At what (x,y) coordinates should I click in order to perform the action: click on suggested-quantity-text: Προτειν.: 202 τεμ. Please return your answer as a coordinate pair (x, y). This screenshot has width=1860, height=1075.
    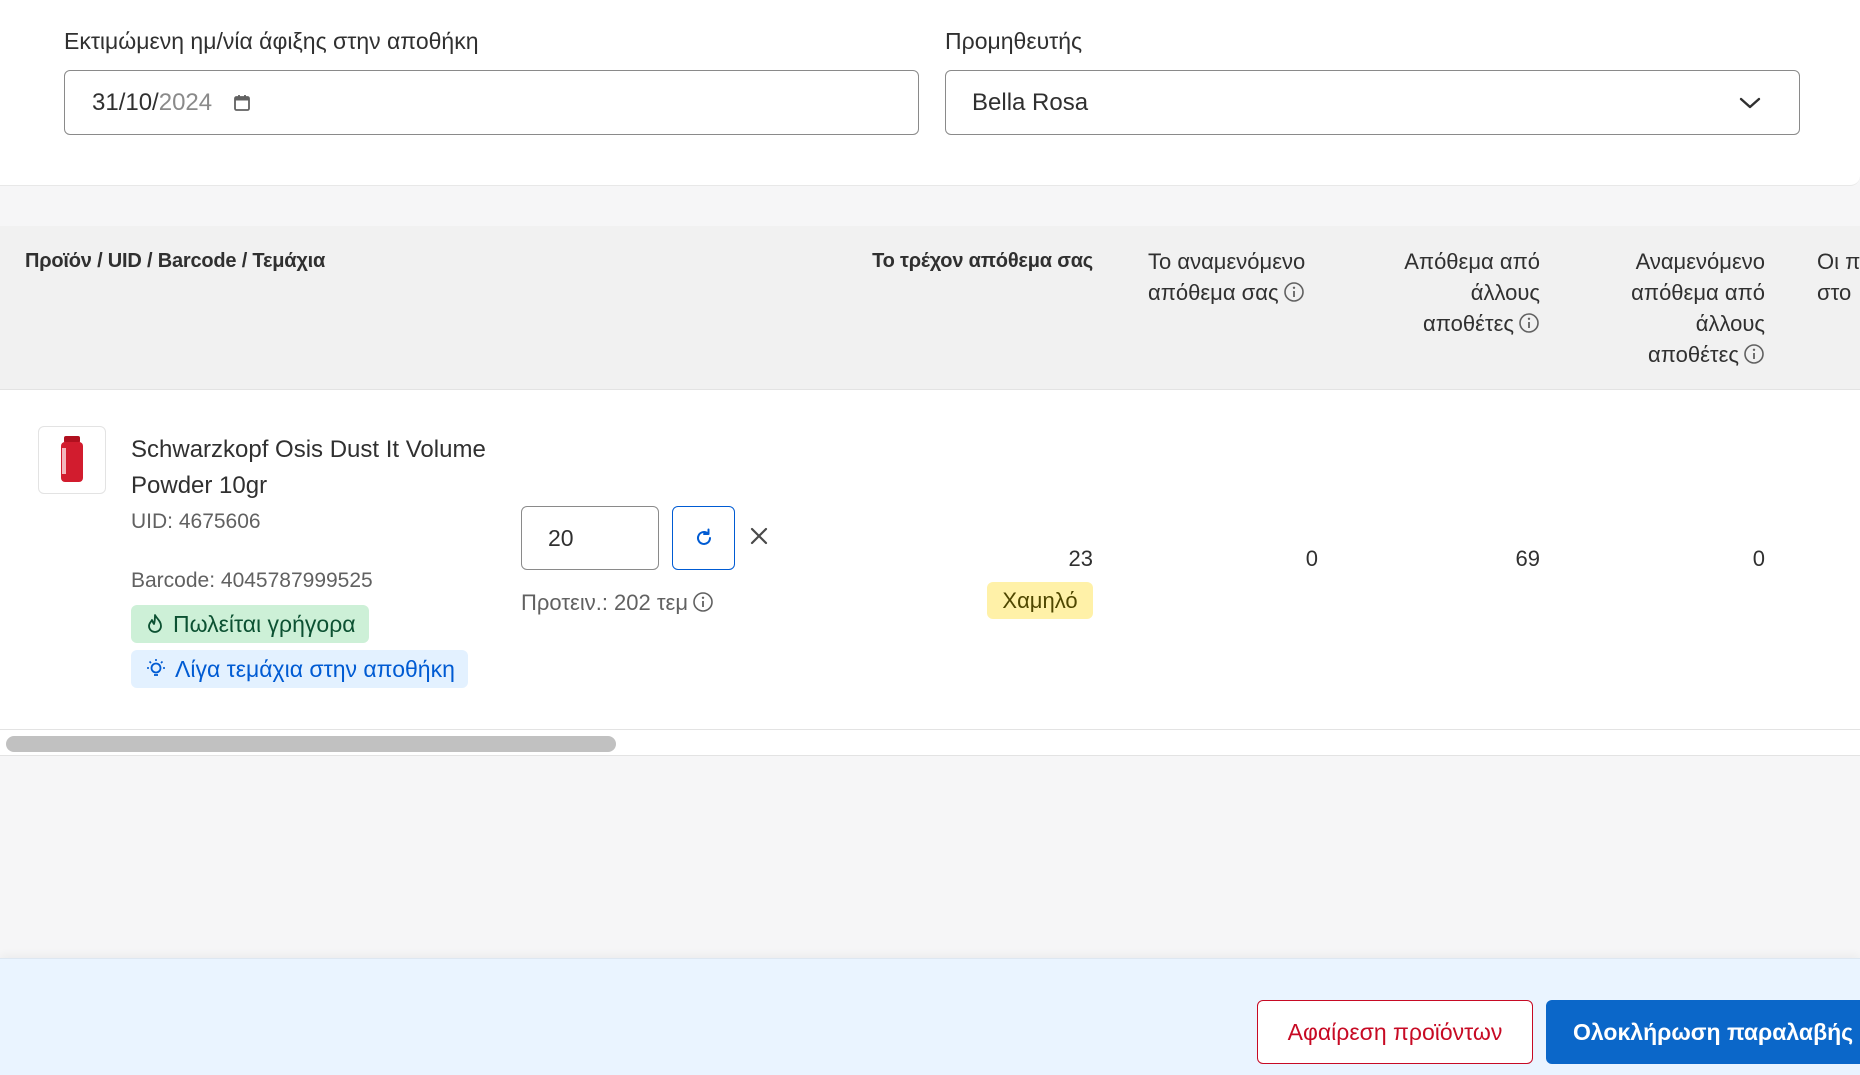
    Looking at the image, I should click on (605, 602).